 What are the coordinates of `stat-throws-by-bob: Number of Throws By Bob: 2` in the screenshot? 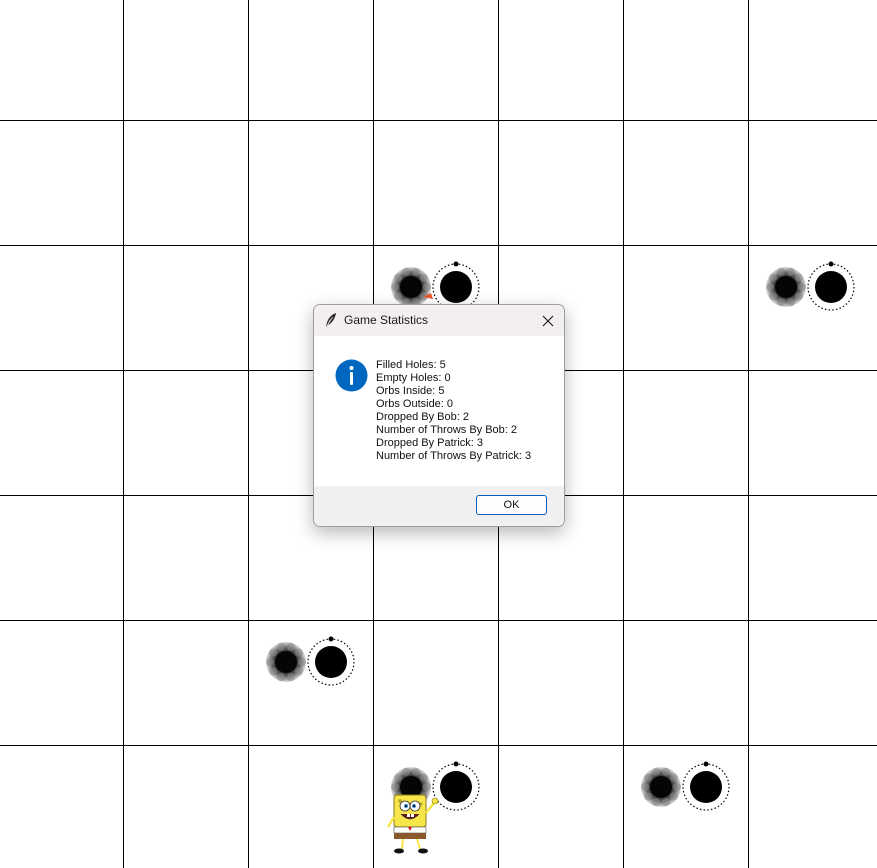 It's located at (447, 430).